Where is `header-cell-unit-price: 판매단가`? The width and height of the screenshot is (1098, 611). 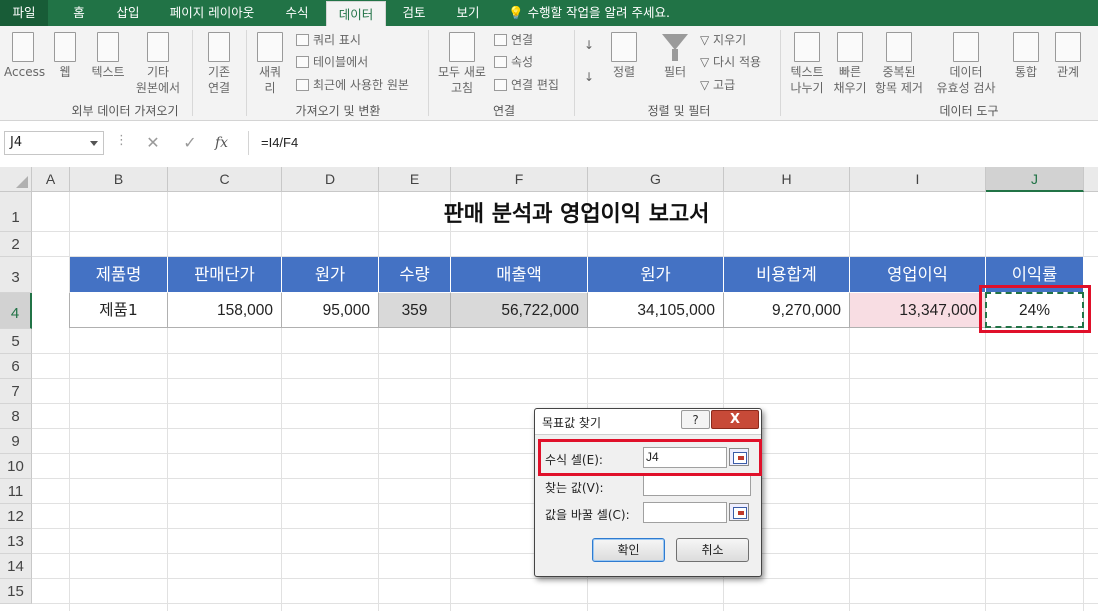 header-cell-unit-price: 판매단가 is located at coordinates (225, 274).